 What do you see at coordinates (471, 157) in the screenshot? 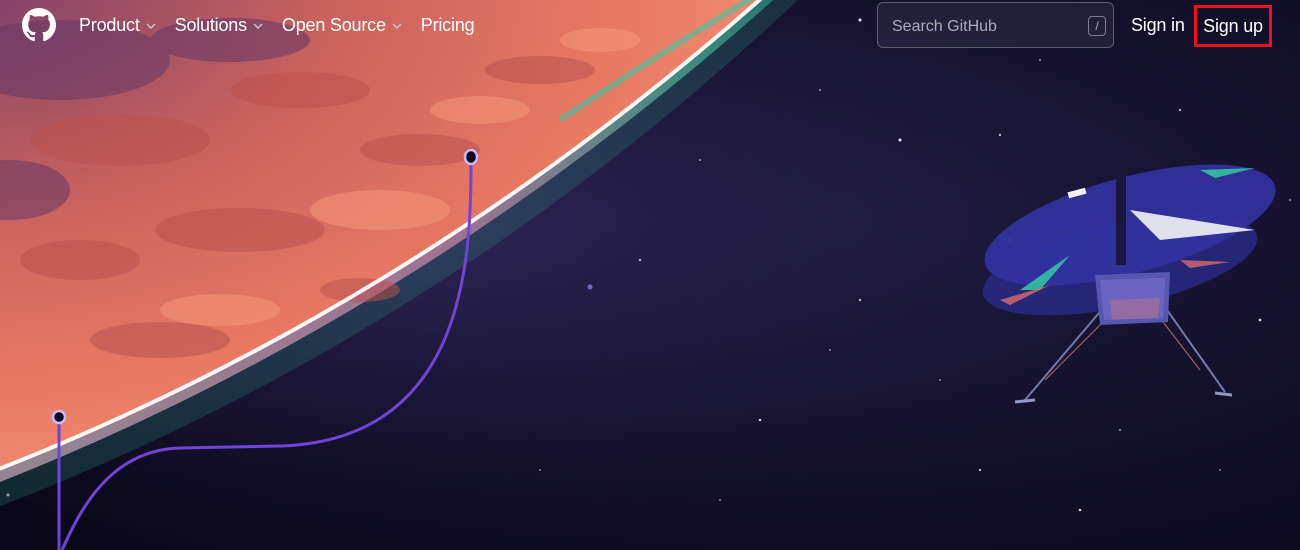
I see `route-marker-top` at bounding box center [471, 157].